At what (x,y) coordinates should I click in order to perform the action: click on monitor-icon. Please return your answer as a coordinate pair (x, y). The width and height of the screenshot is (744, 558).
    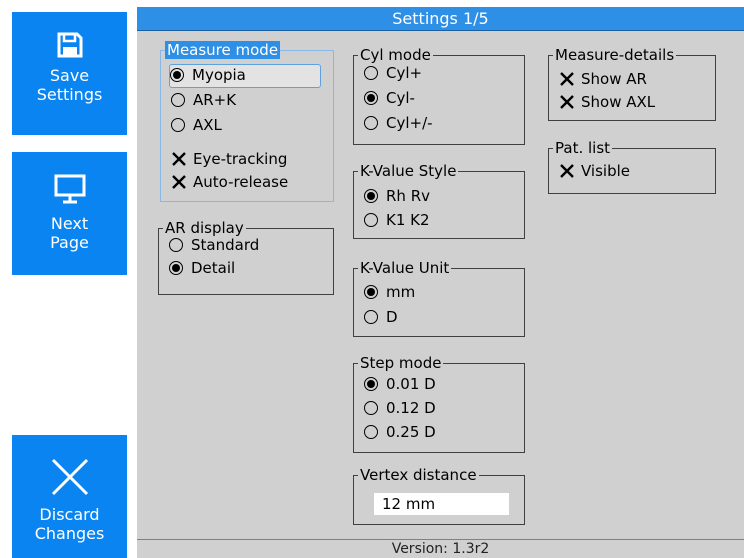
    Looking at the image, I should click on (69, 189).